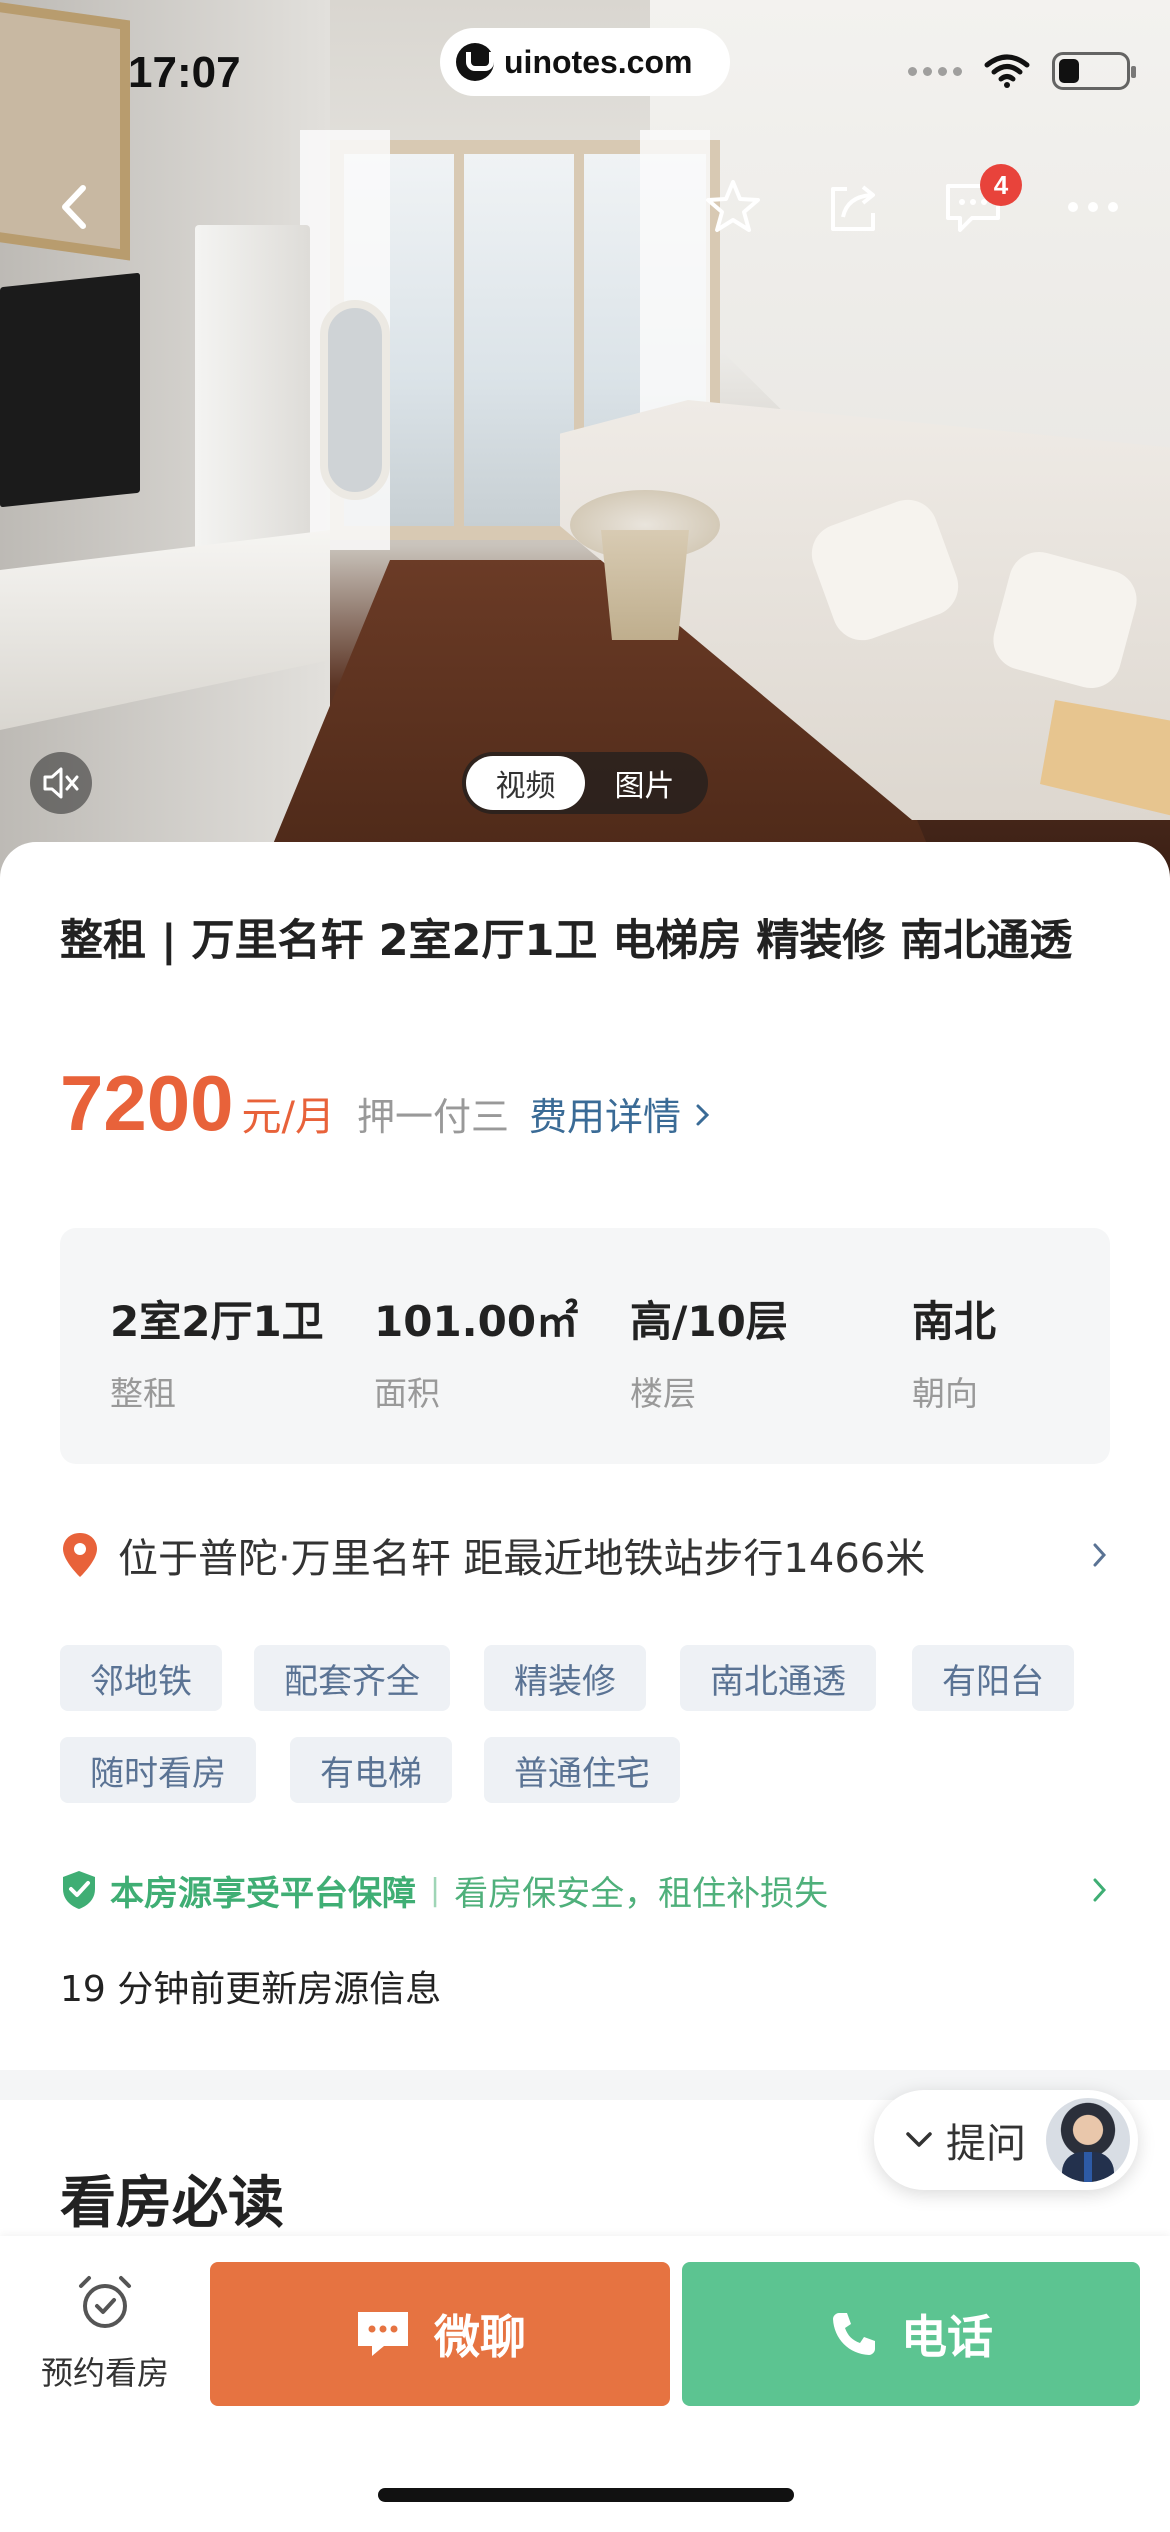  What do you see at coordinates (141, 1678) in the screenshot?
I see `tag-item: 邻地铁` at bounding box center [141, 1678].